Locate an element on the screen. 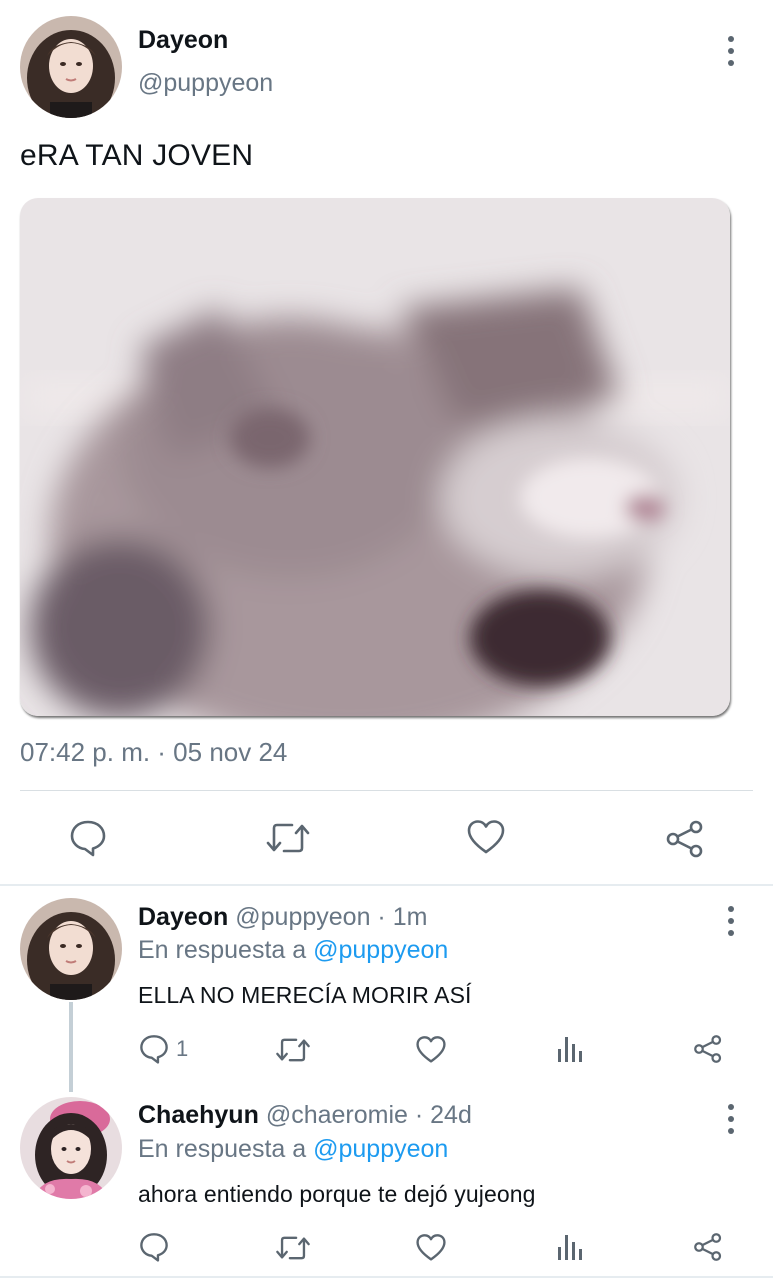  tweet-text: eRA TAN JOVEN is located at coordinates (137, 155).